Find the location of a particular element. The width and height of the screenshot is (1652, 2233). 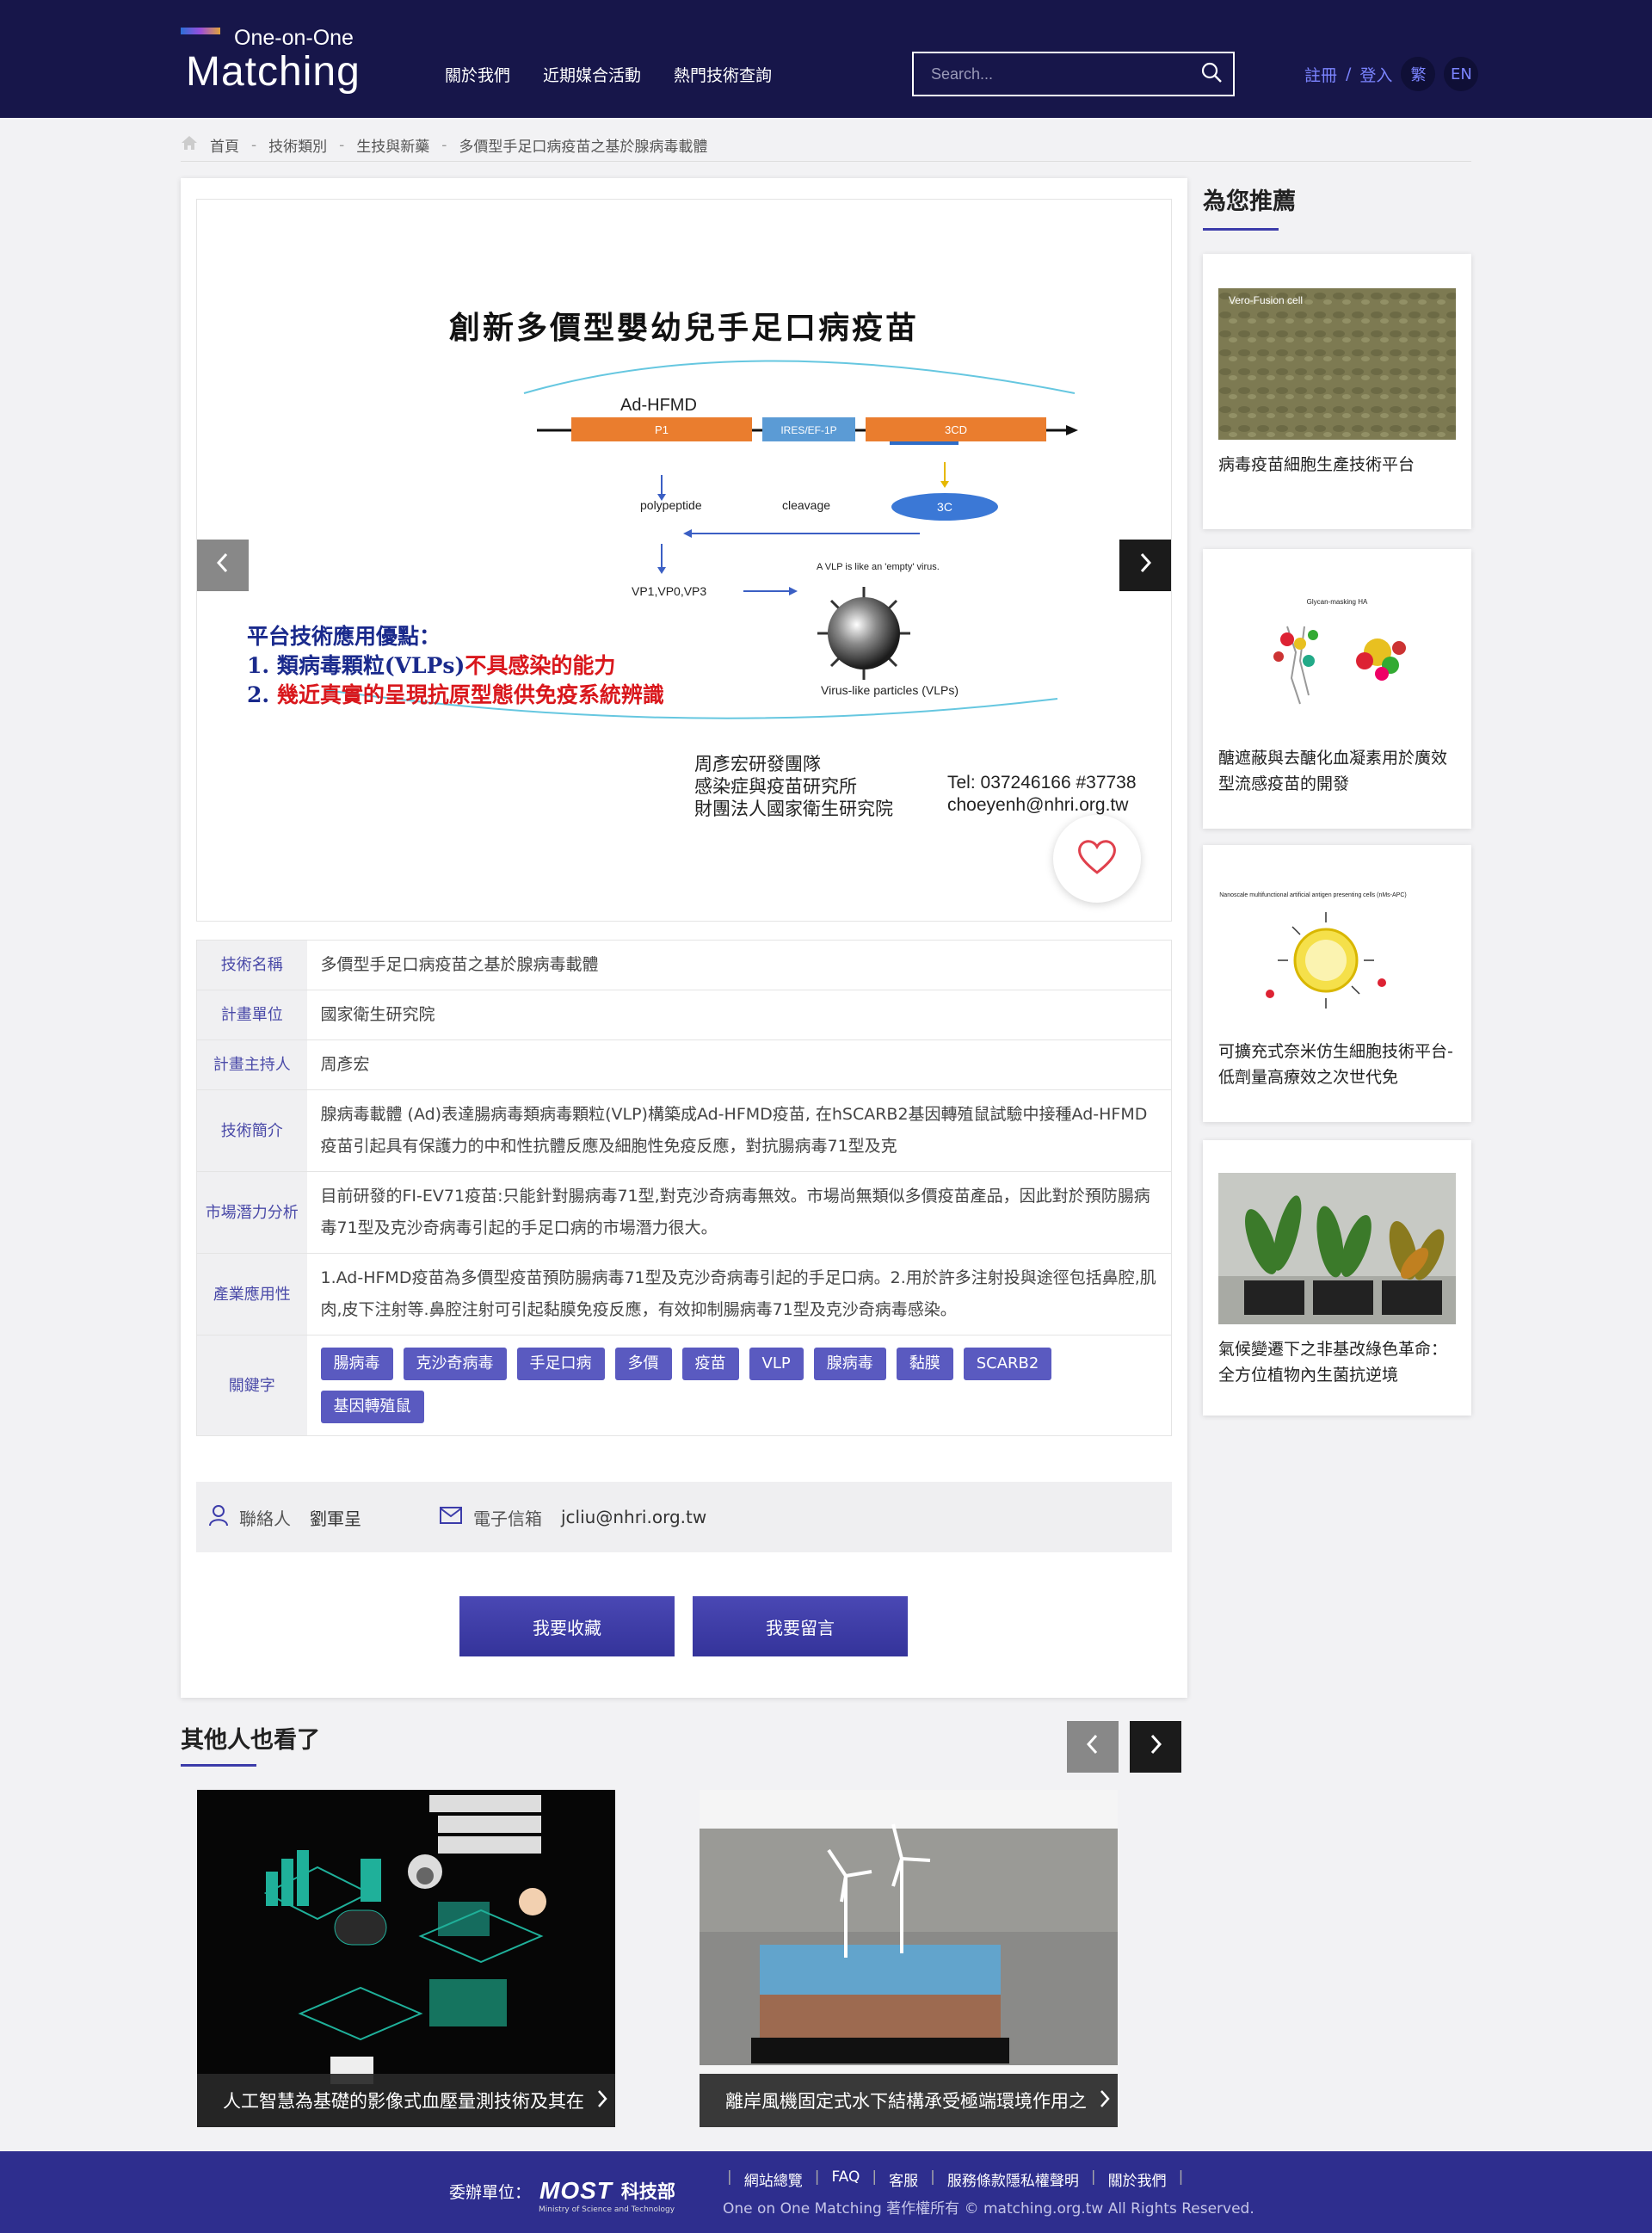

user-icon is located at coordinates (218, 1518).